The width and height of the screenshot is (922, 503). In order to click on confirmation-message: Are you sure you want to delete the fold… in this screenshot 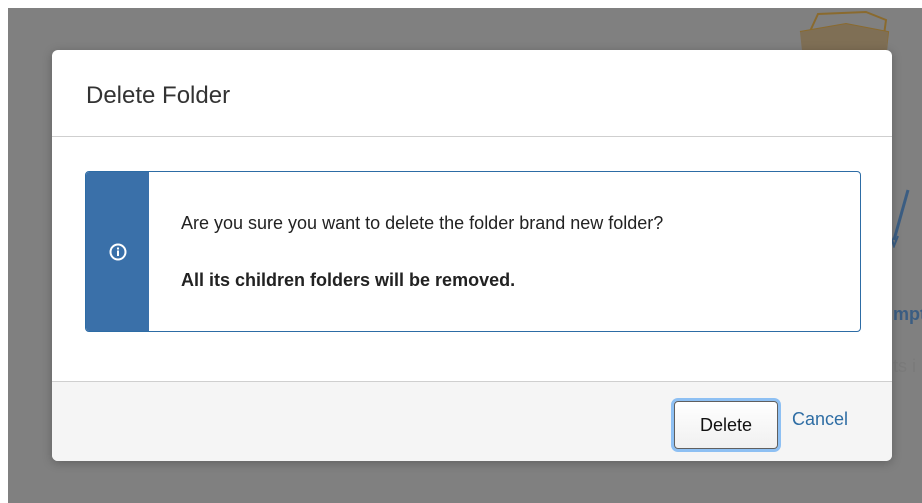, I will do `click(422, 223)`.